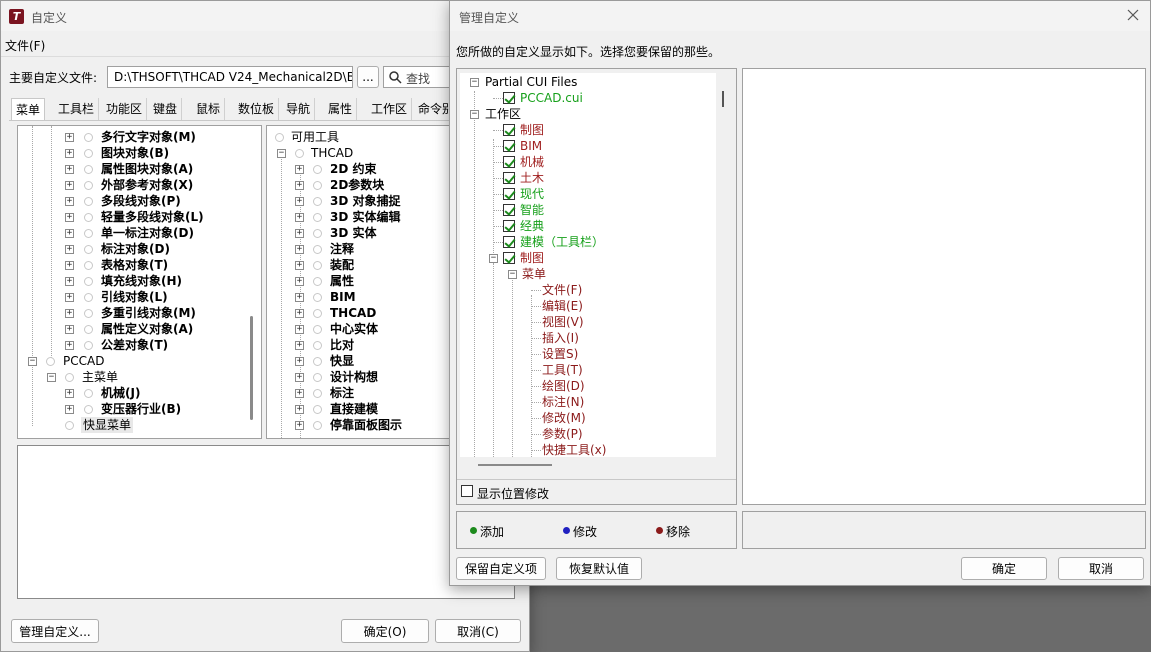 This screenshot has height=652, width=1151. Describe the element at coordinates (385, 631) in the screenshot. I see `ok-button: 确定(O)` at that location.